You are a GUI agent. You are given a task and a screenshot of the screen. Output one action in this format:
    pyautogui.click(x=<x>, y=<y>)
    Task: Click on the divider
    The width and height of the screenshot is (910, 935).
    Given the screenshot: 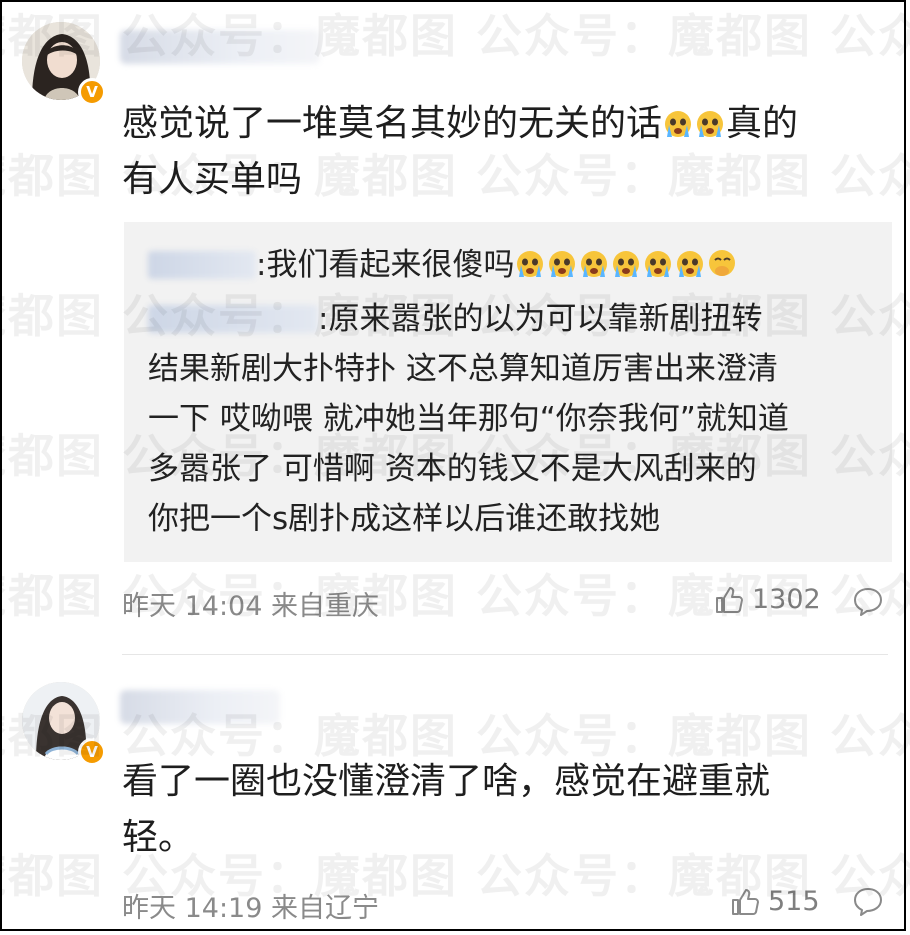 What is the action you would take?
    pyautogui.click(x=505, y=654)
    